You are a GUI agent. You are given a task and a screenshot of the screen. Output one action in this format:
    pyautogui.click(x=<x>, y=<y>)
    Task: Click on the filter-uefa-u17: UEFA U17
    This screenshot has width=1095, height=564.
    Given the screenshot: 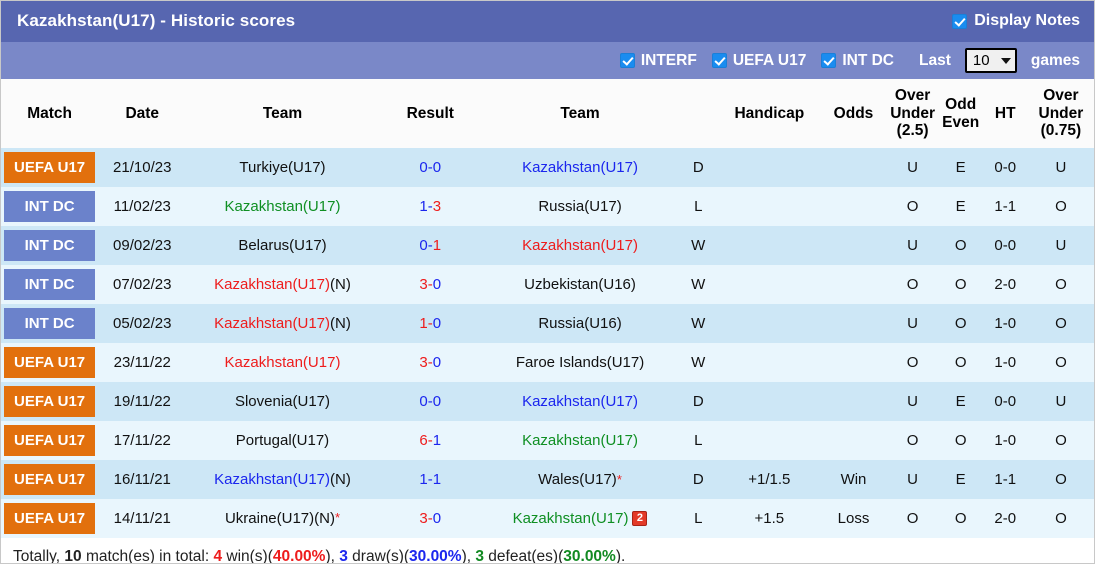 What is the action you would take?
    pyautogui.click(x=758, y=61)
    